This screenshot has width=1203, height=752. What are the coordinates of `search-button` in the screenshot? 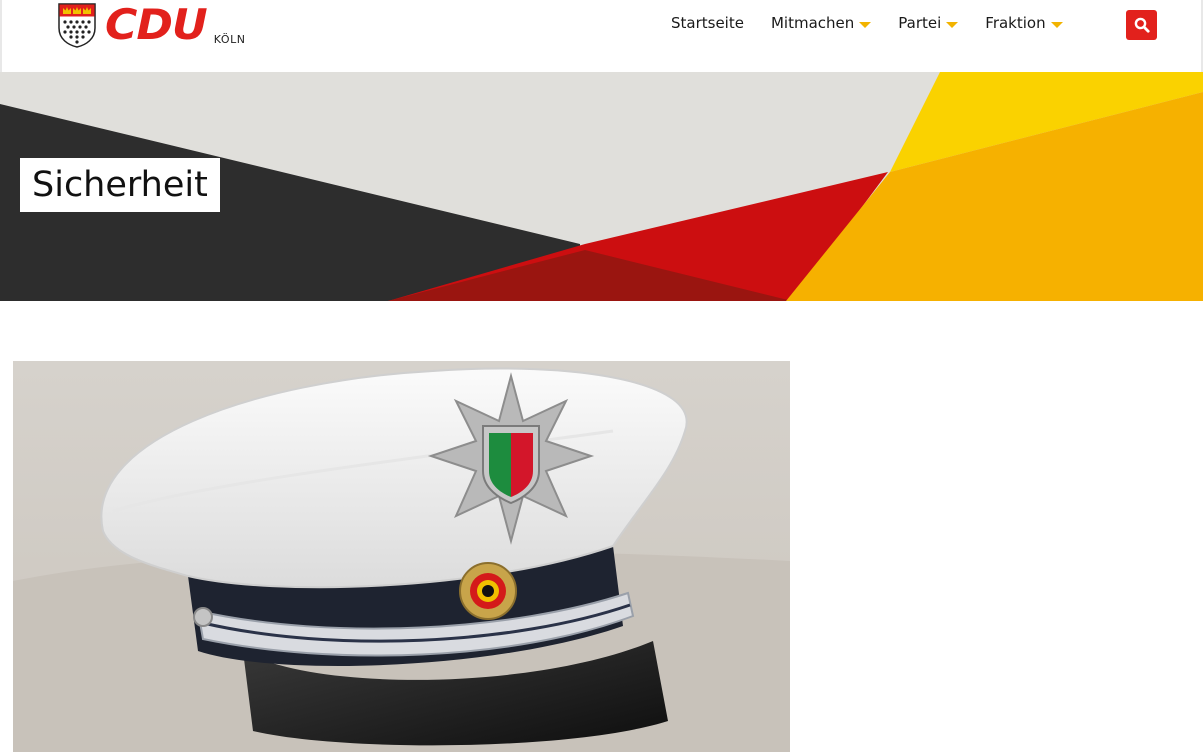 It's located at (1141, 25).